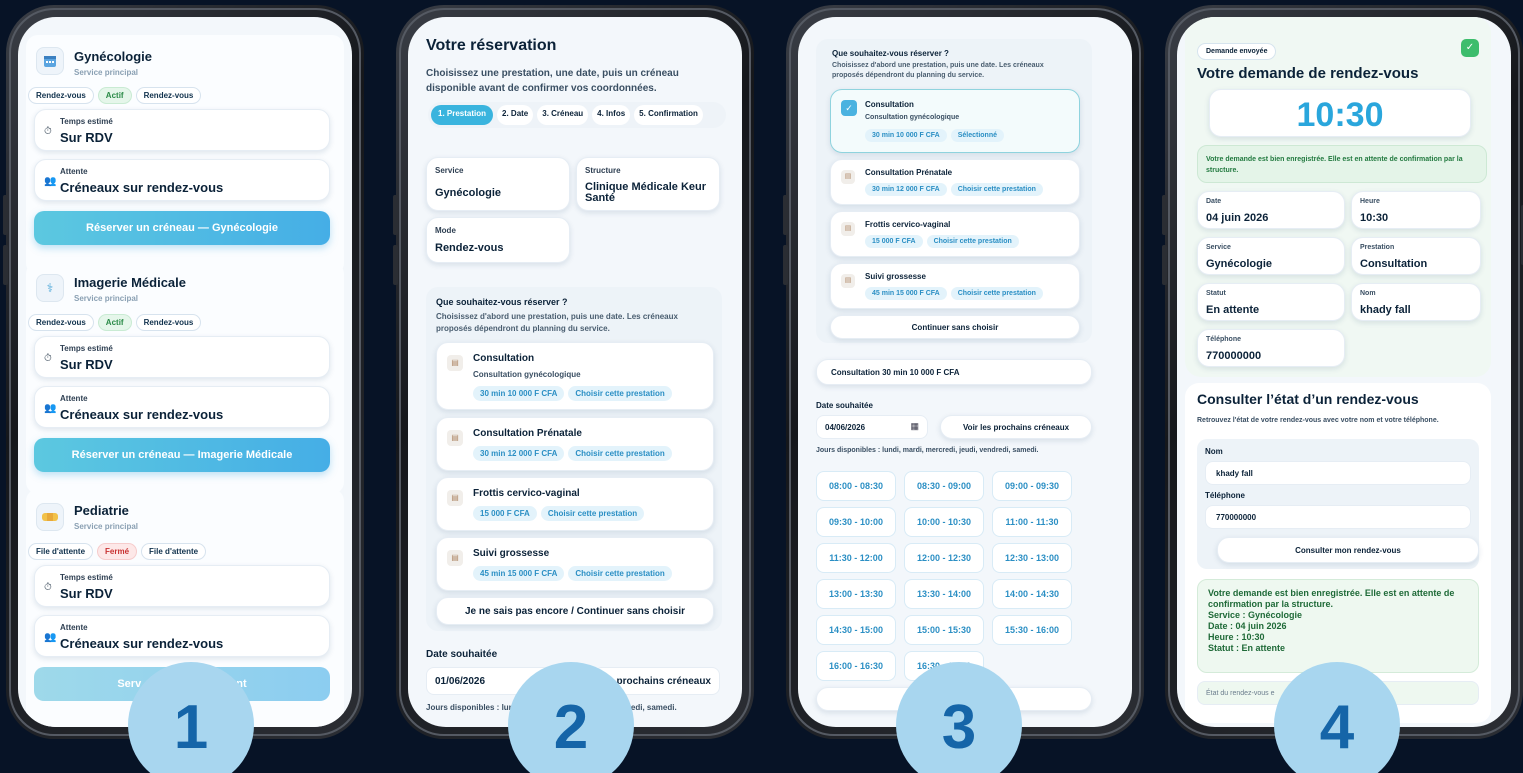 The height and width of the screenshot is (773, 1523). I want to click on selected-summary: Consultation 30 min 10 000 F CFA, so click(954, 372).